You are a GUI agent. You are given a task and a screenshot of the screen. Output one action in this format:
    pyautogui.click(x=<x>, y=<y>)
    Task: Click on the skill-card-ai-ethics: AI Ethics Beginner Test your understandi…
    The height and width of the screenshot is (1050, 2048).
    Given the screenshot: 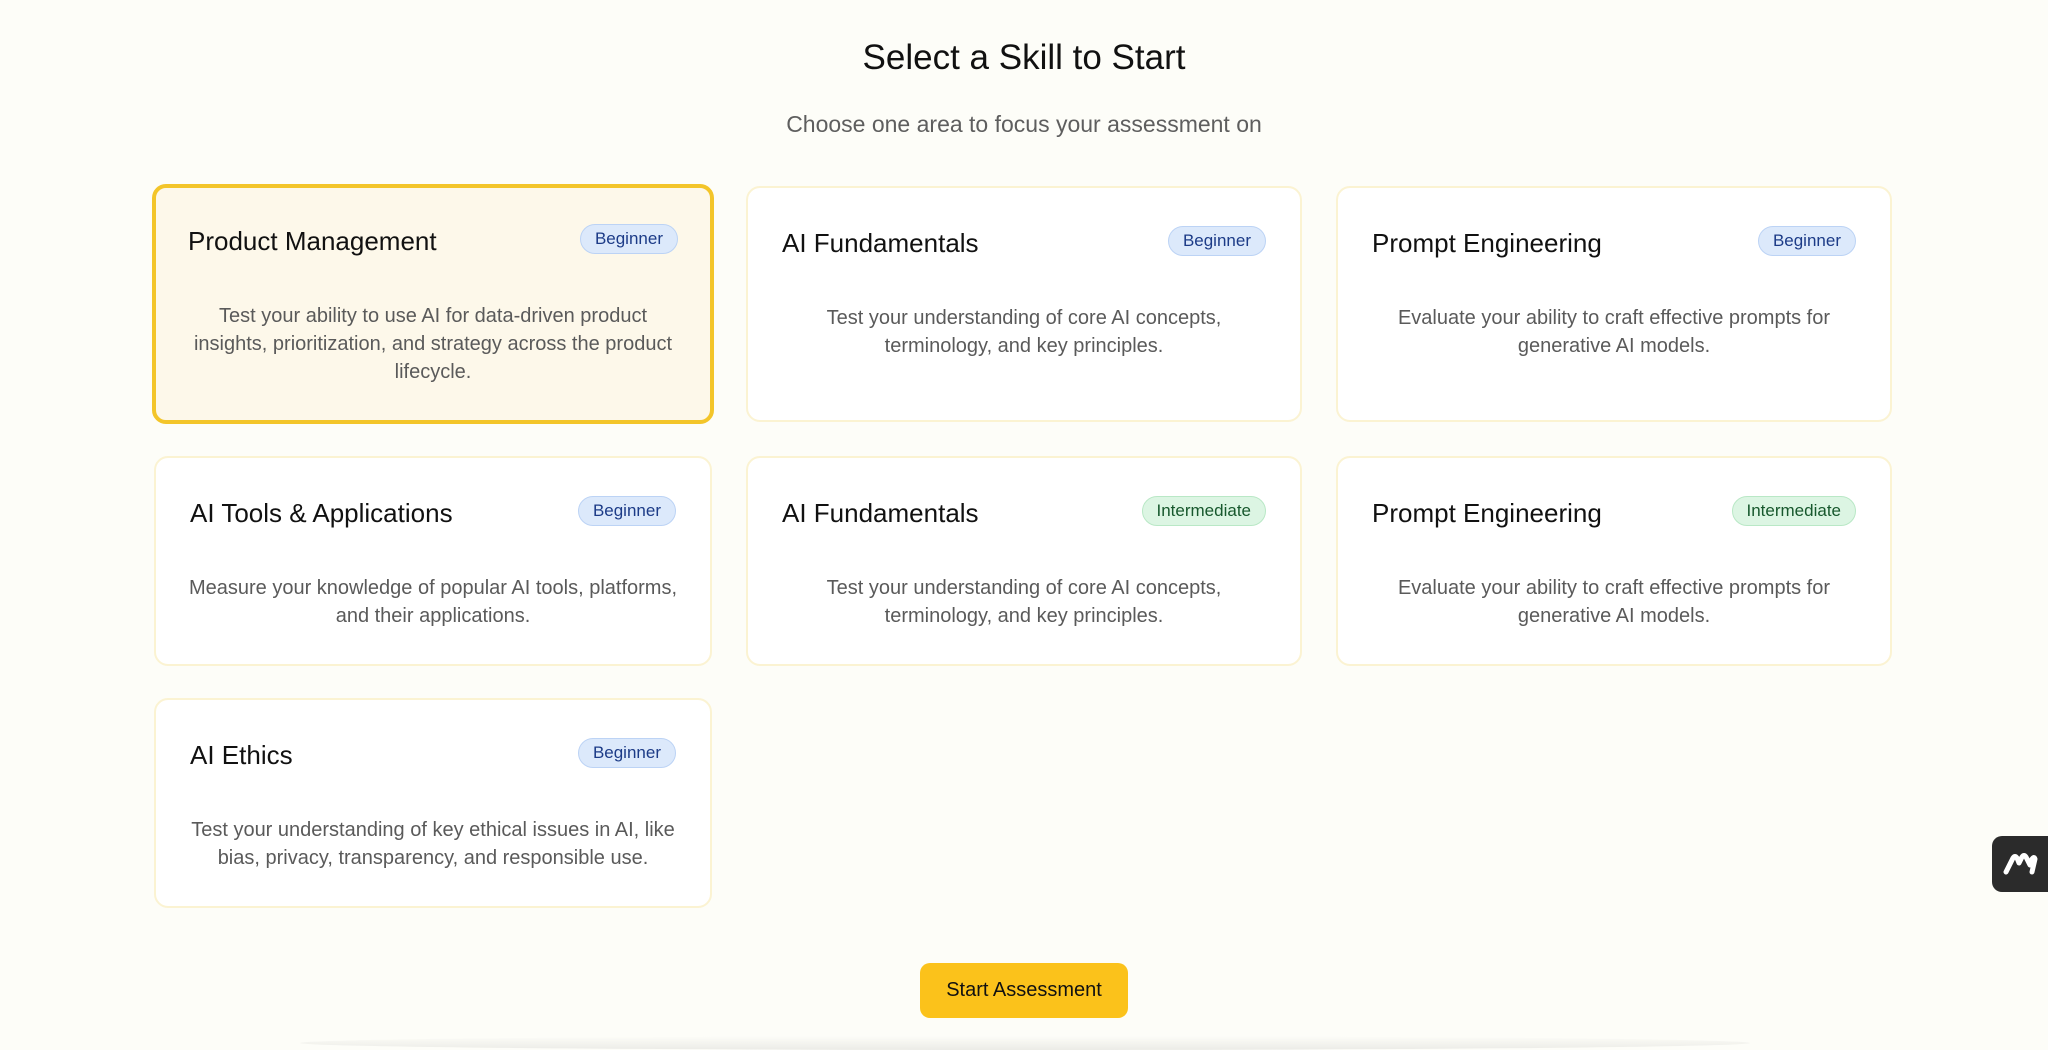 What is the action you would take?
    pyautogui.click(x=433, y=803)
    